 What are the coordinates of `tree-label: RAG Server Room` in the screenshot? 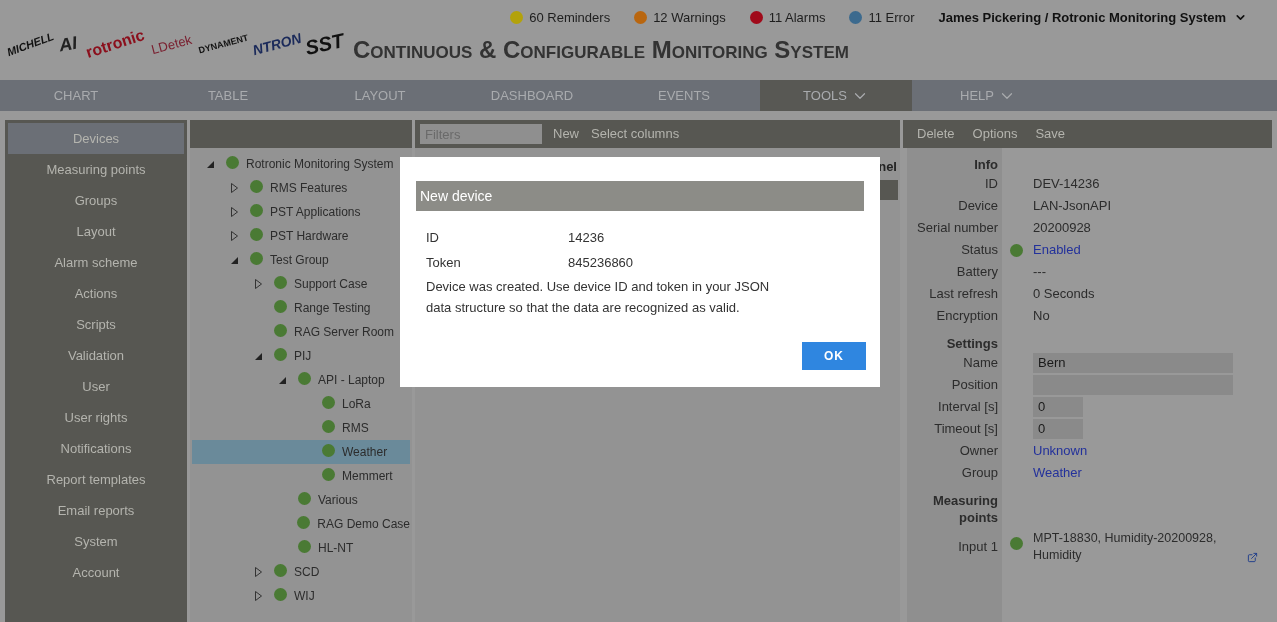 It's located at (344, 332).